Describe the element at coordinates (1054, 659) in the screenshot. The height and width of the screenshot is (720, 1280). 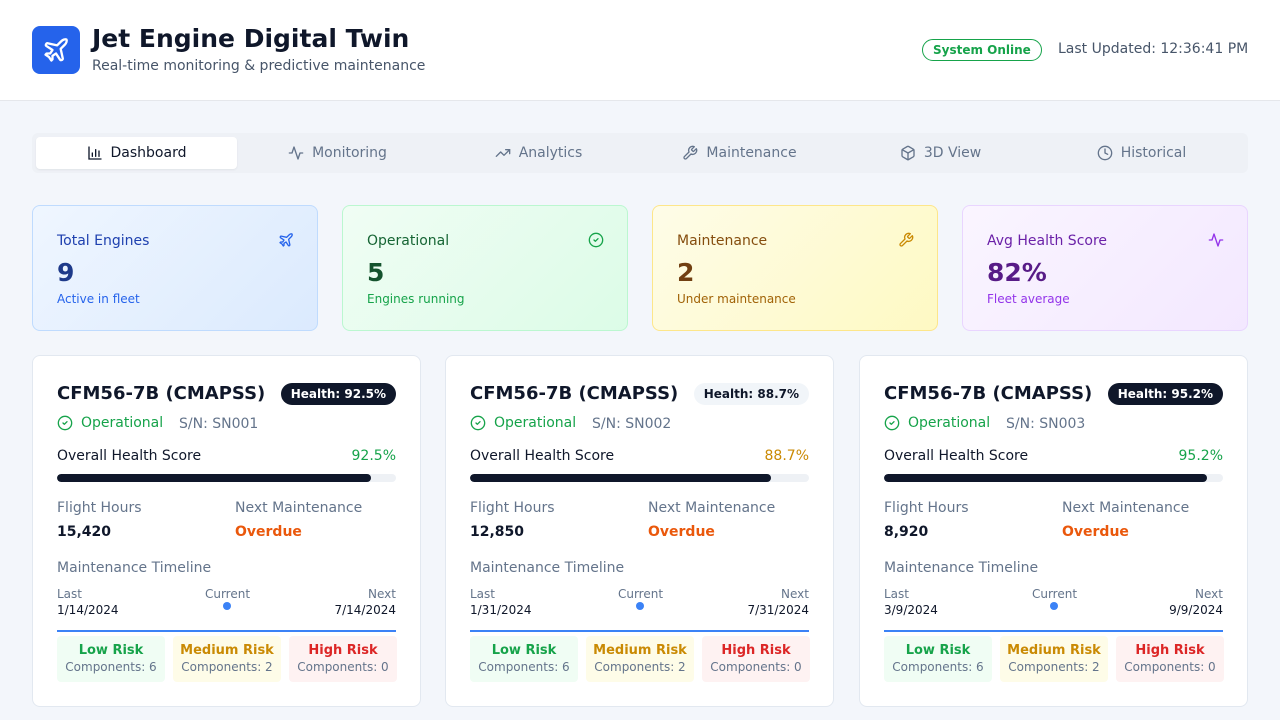
I see `medium-risk-box: Medium Risk Components: 2` at that location.